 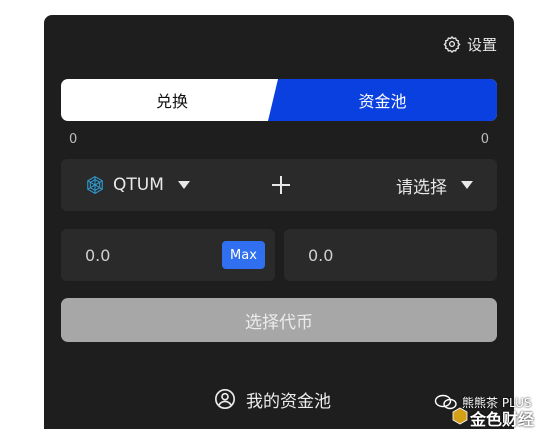 What do you see at coordinates (460, 416) in the screenshot?
I see `brand-logo-icon` at bounding box center [460, 416].